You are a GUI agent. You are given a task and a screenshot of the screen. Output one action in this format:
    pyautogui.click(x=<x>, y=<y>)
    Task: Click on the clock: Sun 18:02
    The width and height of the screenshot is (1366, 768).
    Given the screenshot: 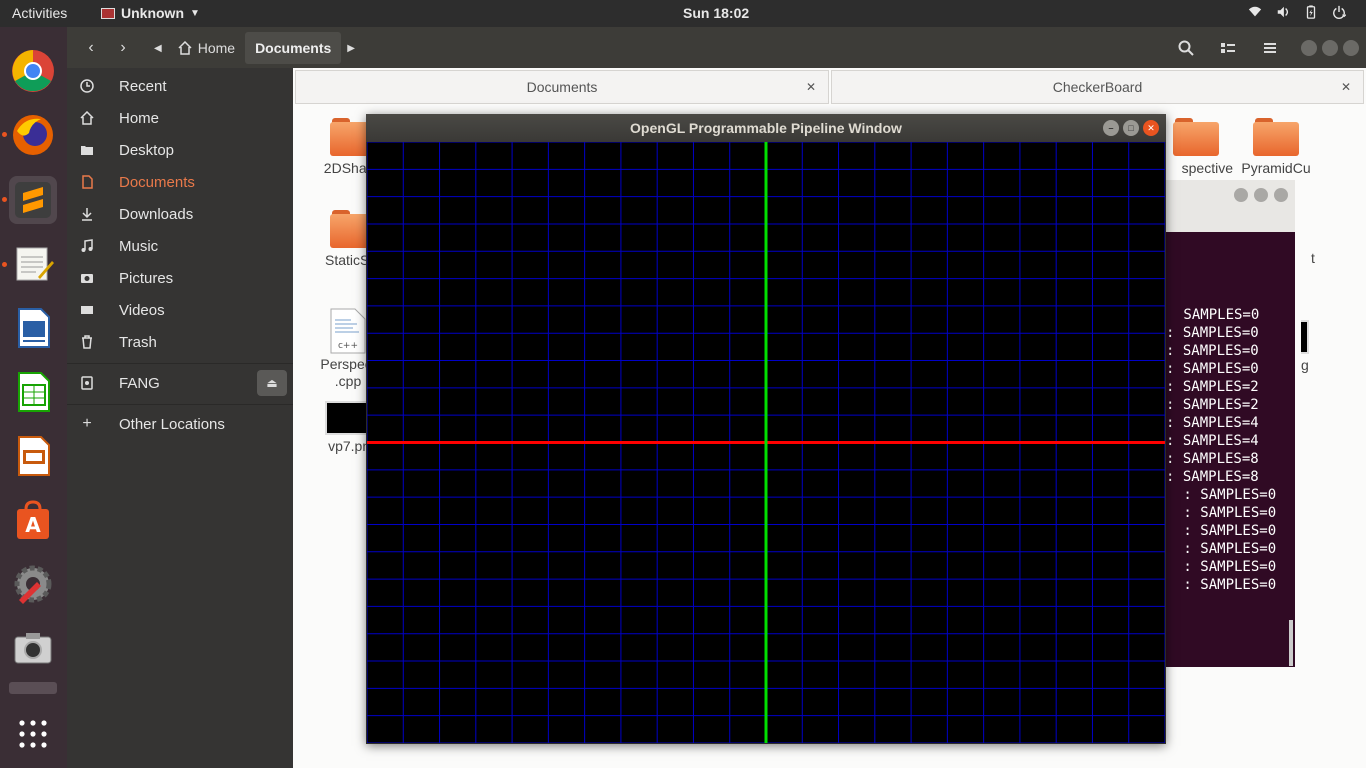 What is the action you would take?
    pyautogui.click(x=716, y=13)
    